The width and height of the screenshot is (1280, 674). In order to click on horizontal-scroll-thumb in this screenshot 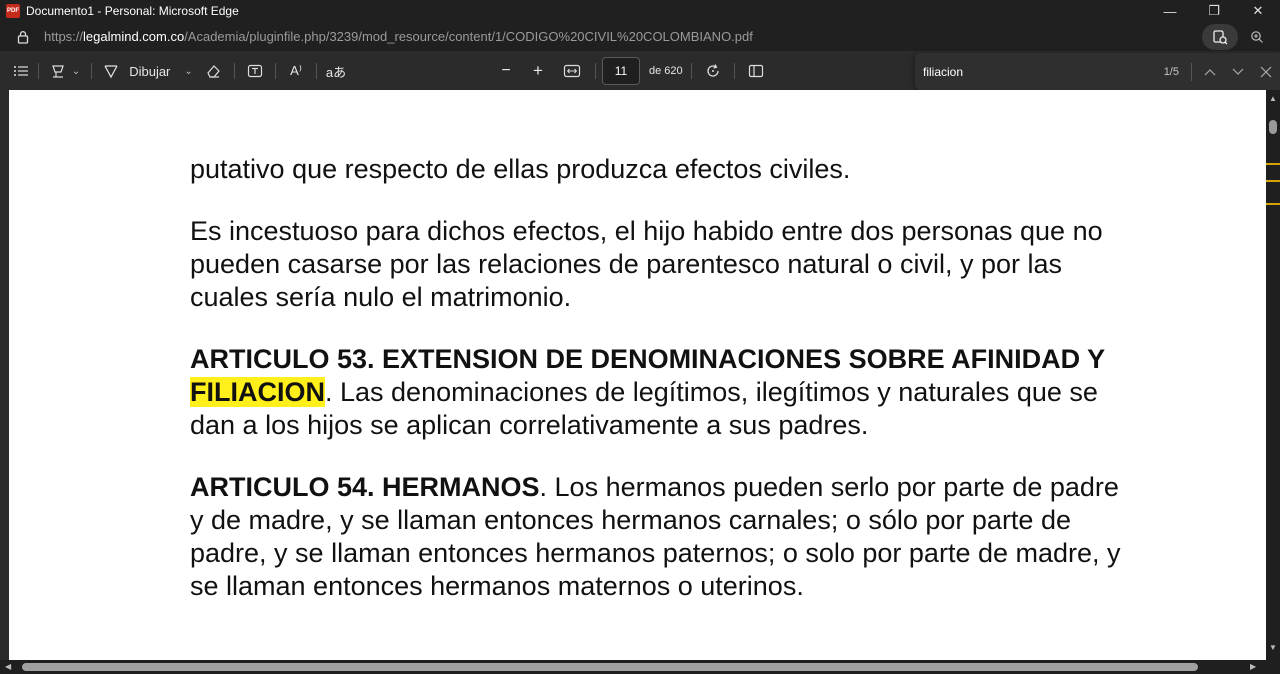, I will do `click(610, 667)`.